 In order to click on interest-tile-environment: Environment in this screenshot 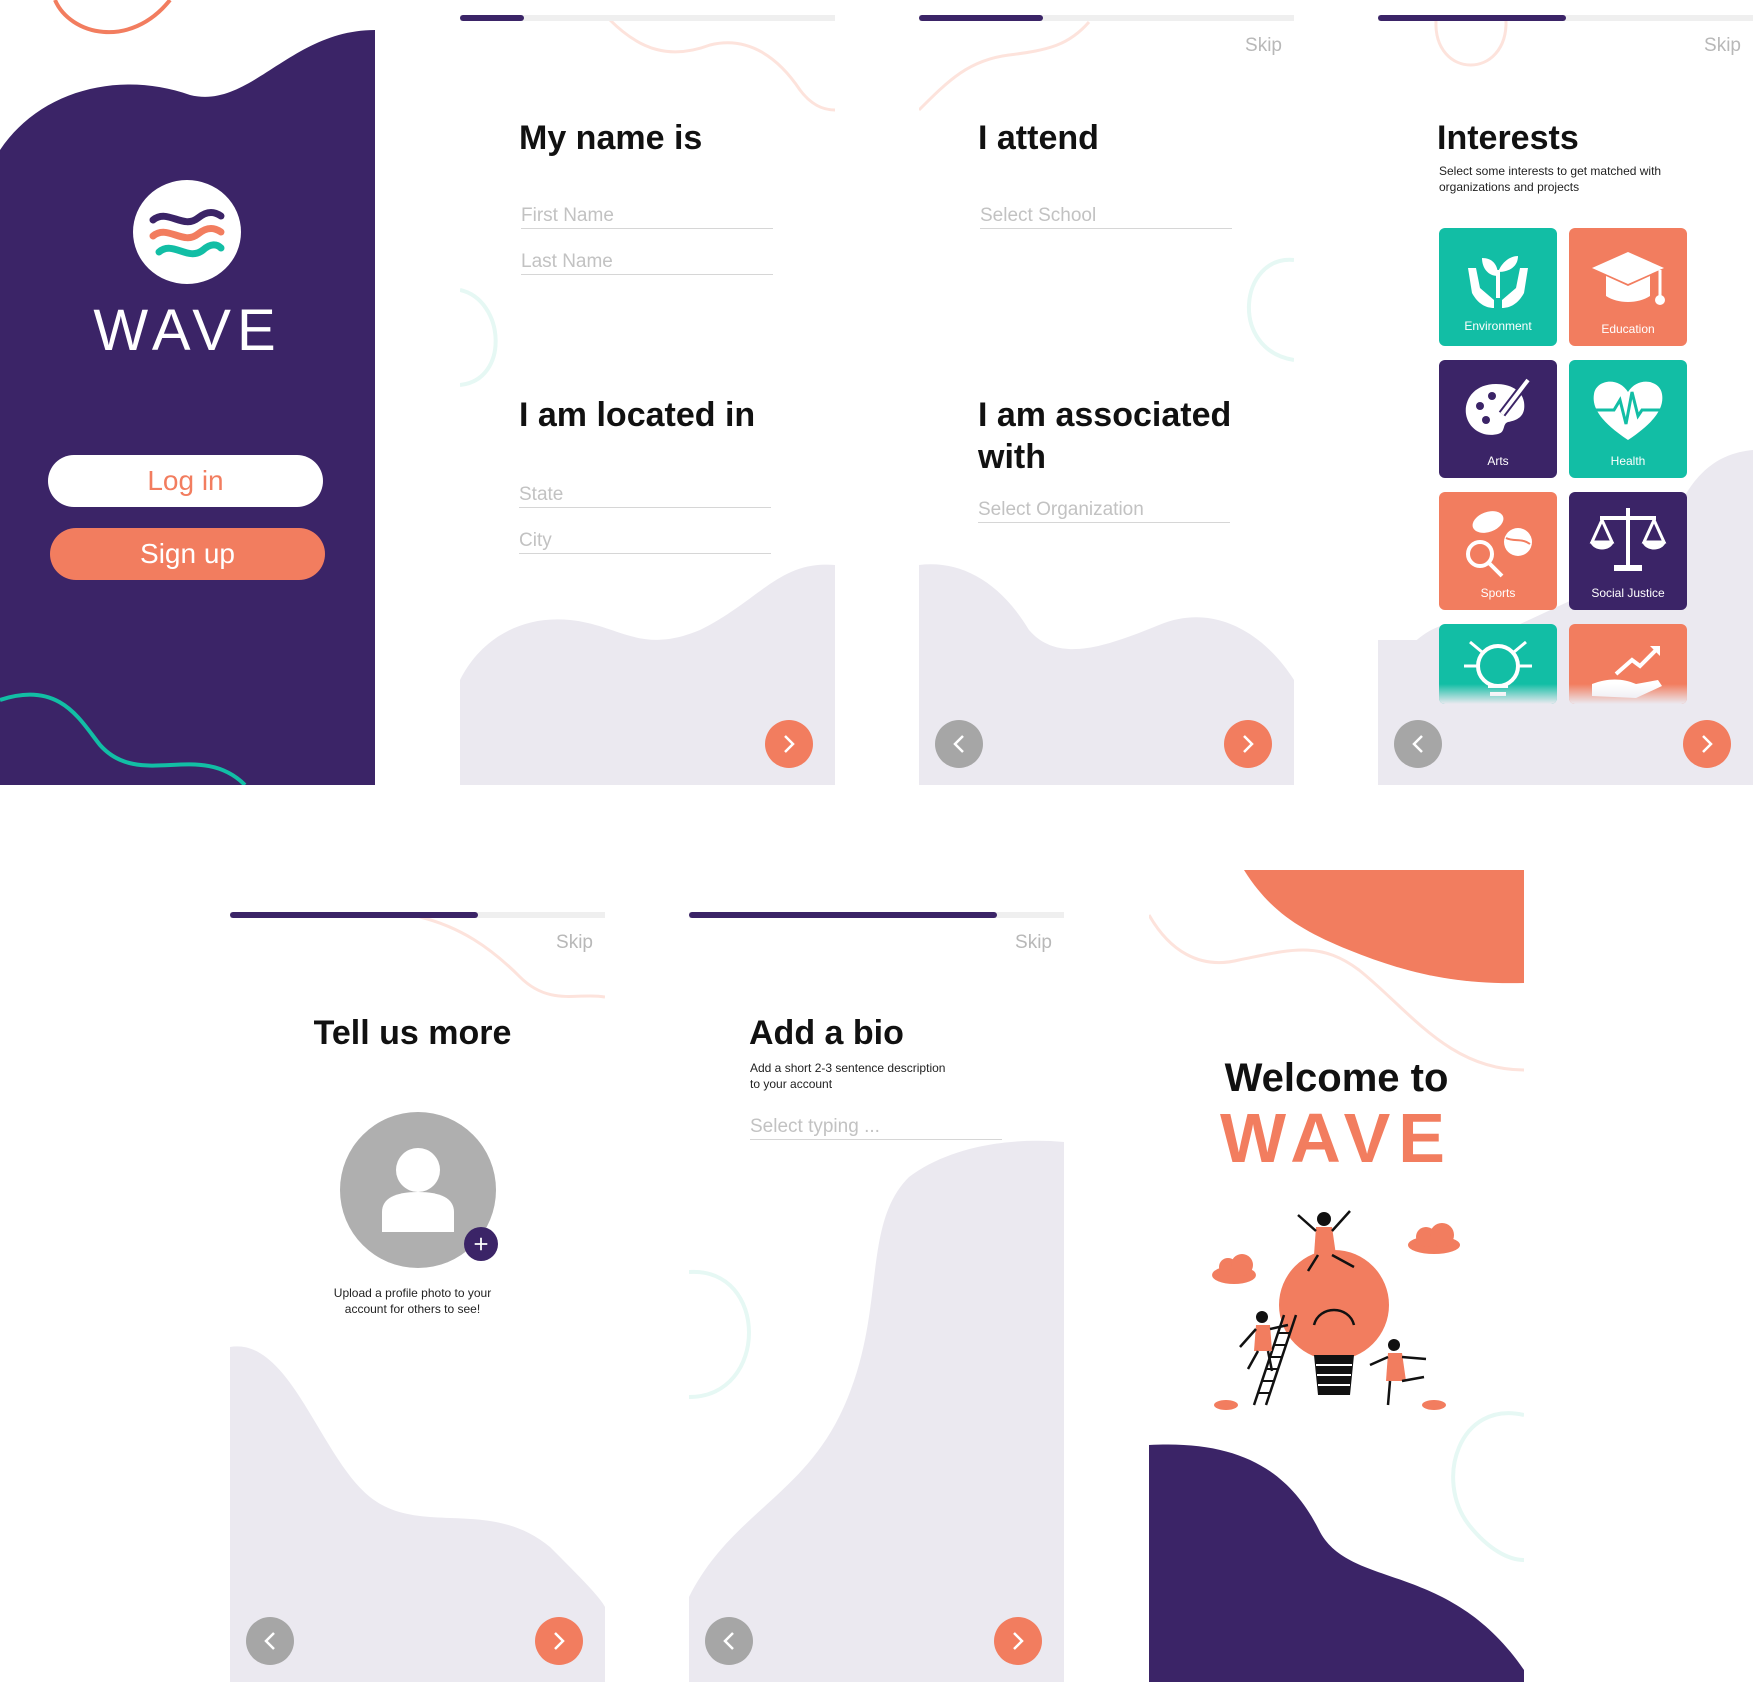, I will do `click(1498, 287)`.